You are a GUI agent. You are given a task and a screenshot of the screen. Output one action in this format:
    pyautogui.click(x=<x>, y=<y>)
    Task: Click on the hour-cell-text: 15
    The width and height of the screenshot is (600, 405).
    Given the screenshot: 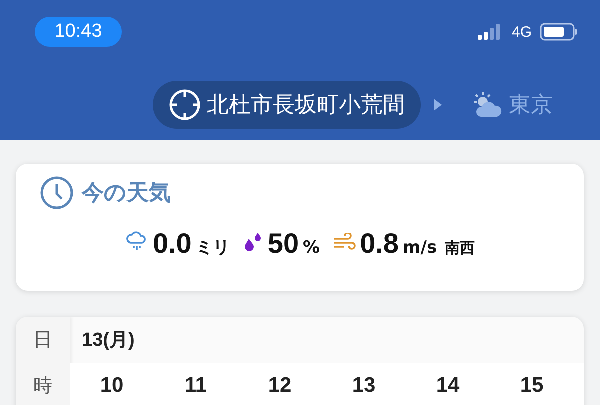 What is the action you would take?
    pyautogui.click(x=532, y=386)
    